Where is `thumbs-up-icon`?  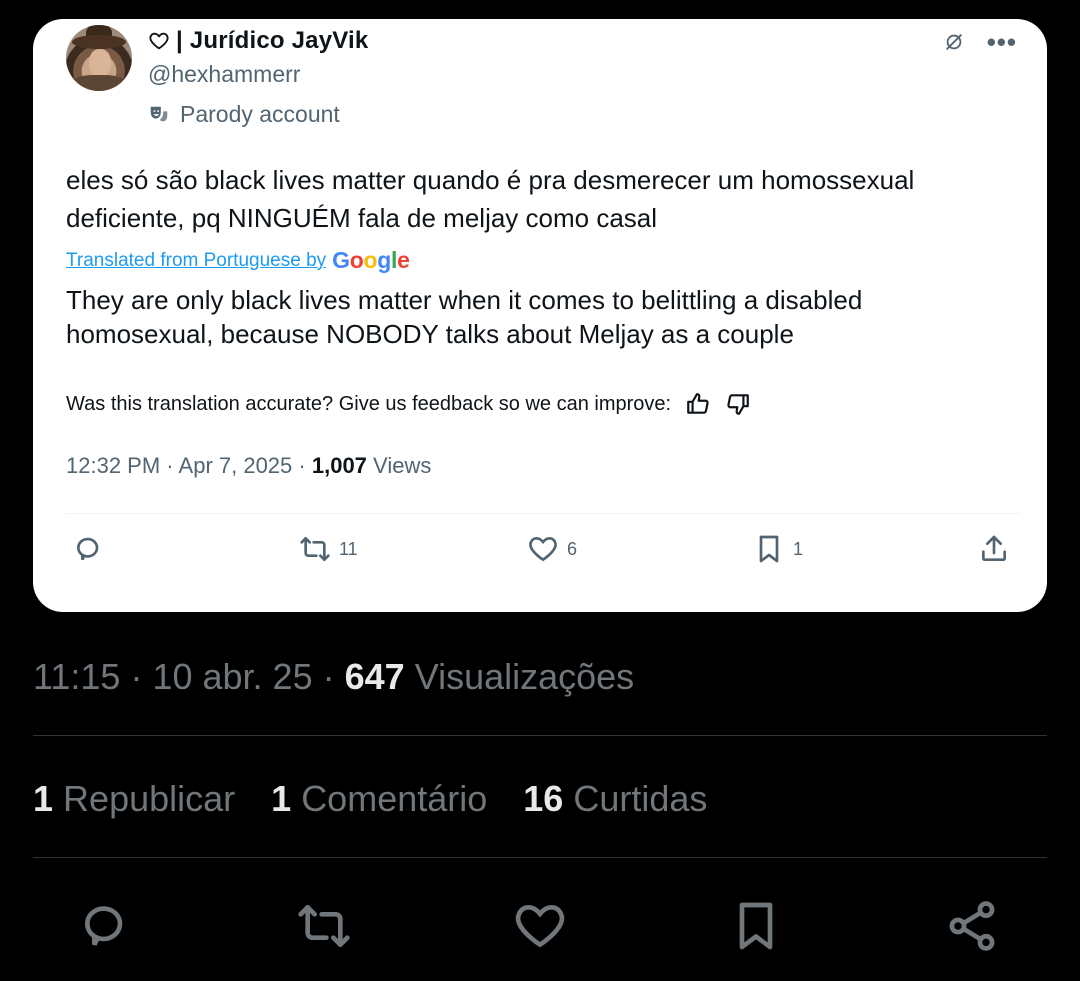
thumbs-up-icon is located at coordinates (698, 404).